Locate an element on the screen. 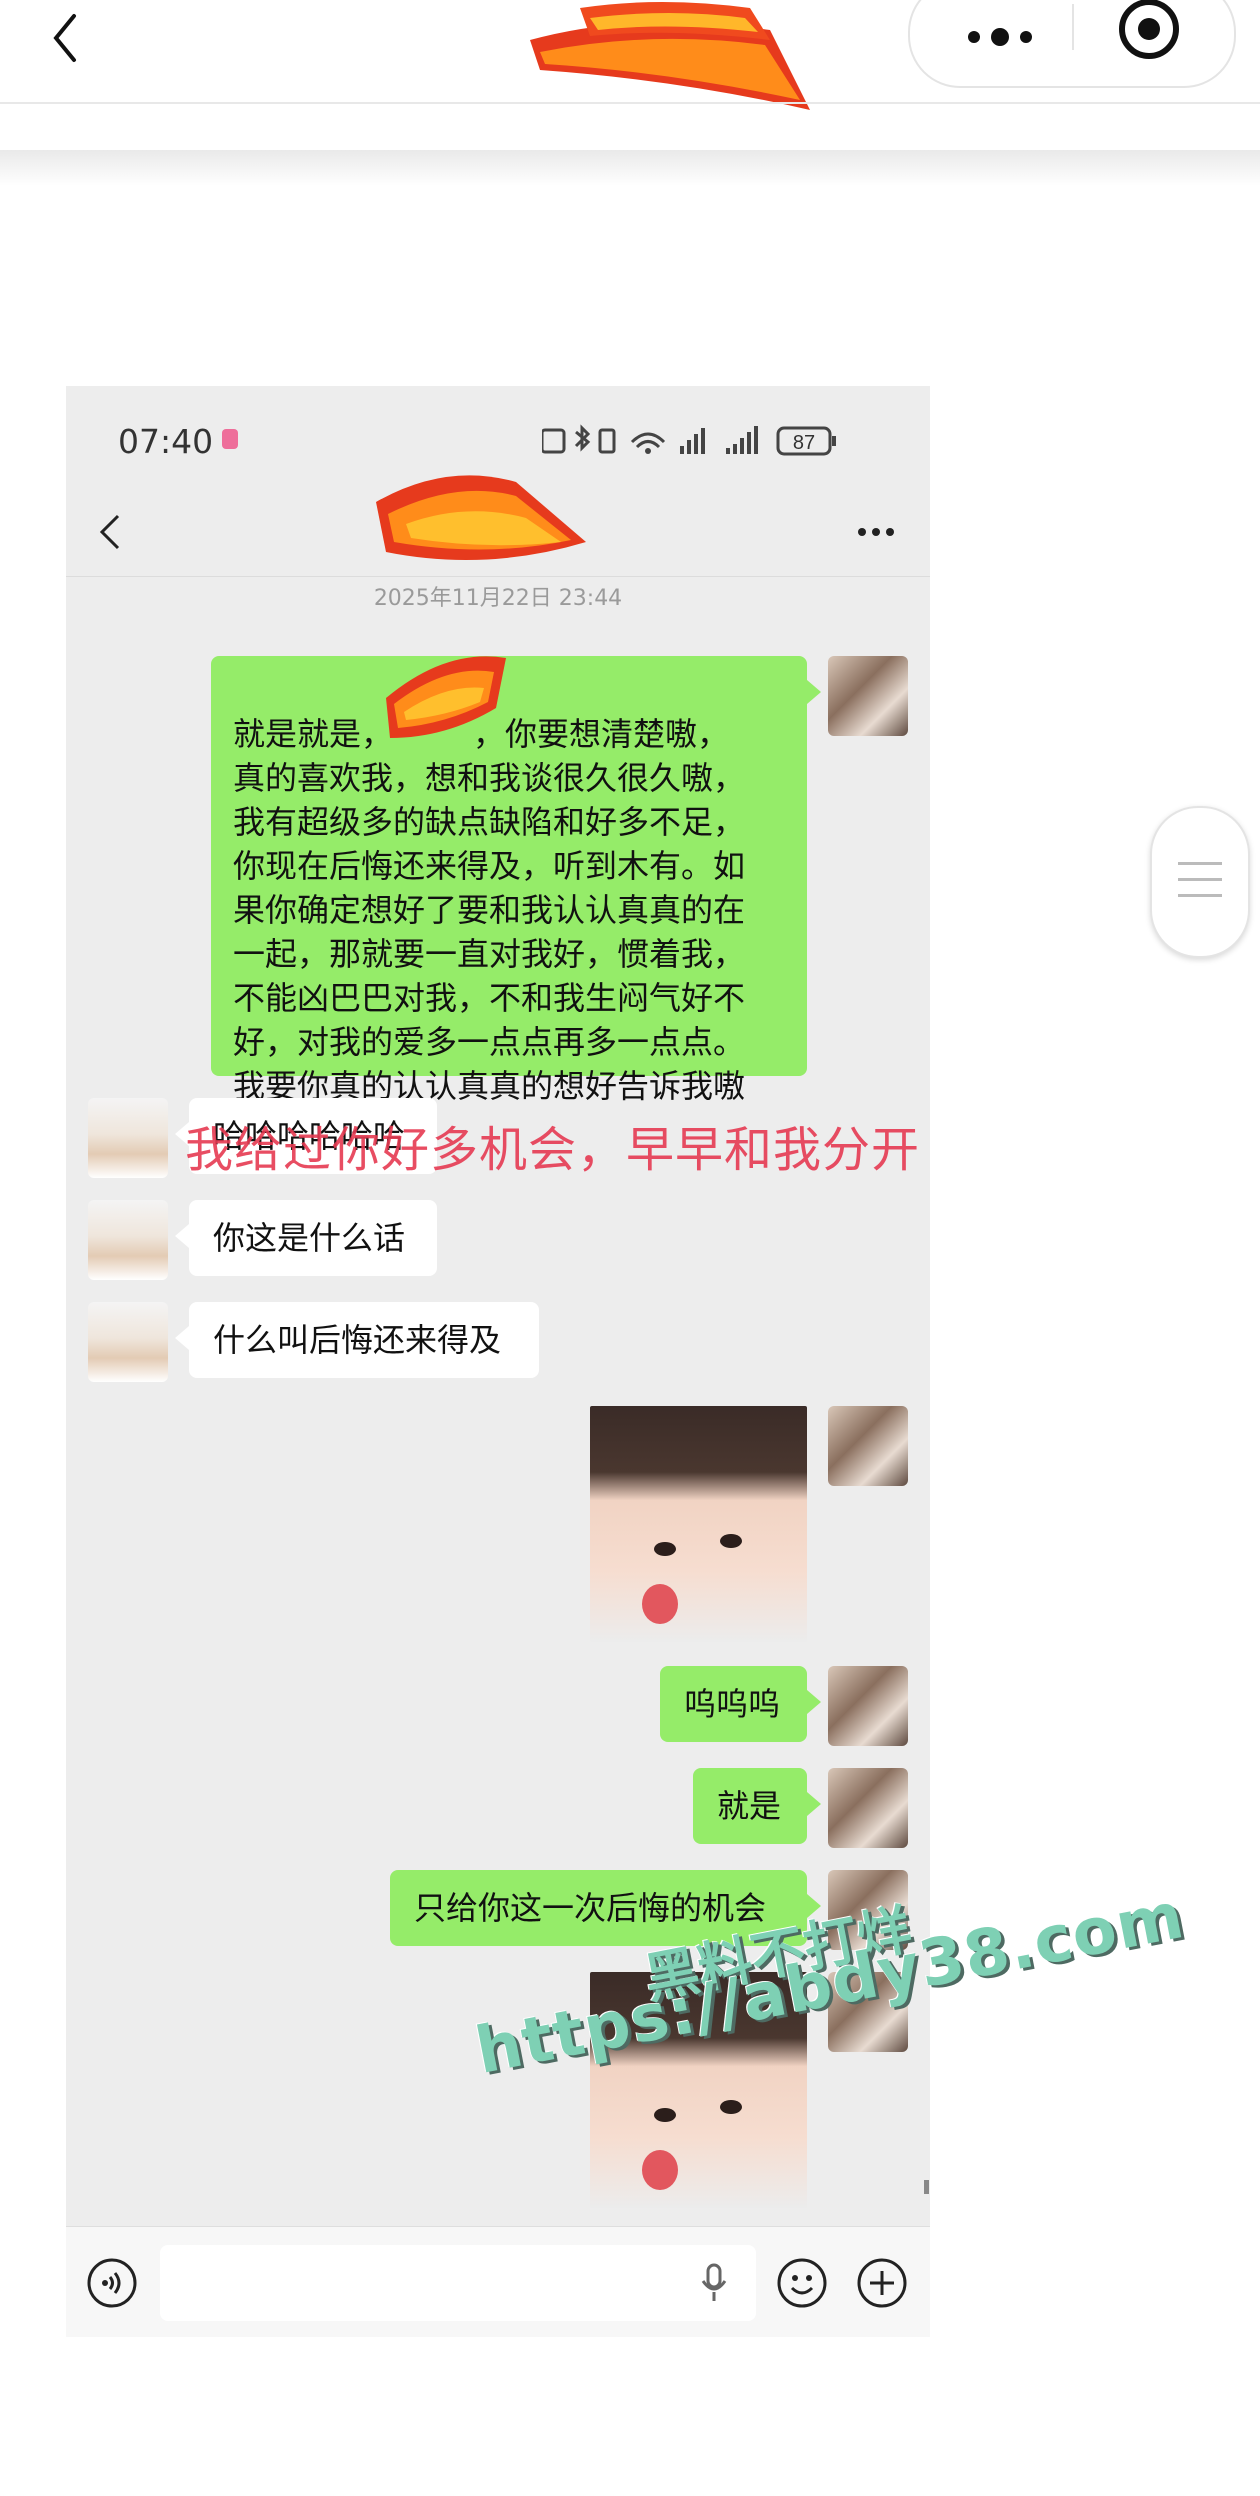 This screenshot has width=1260, height=2496. chat-input-bar is located at coordinates (498, 2281).